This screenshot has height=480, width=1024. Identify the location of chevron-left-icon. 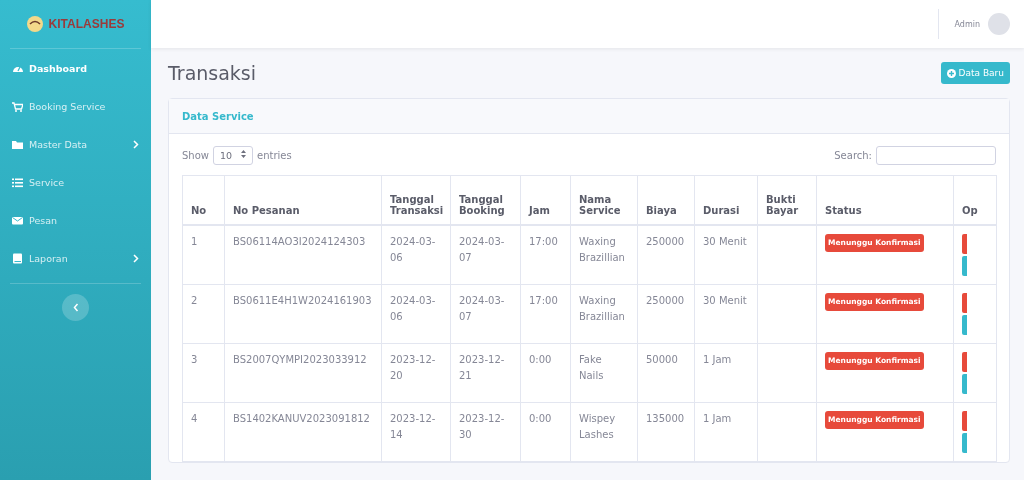
(75, 307).